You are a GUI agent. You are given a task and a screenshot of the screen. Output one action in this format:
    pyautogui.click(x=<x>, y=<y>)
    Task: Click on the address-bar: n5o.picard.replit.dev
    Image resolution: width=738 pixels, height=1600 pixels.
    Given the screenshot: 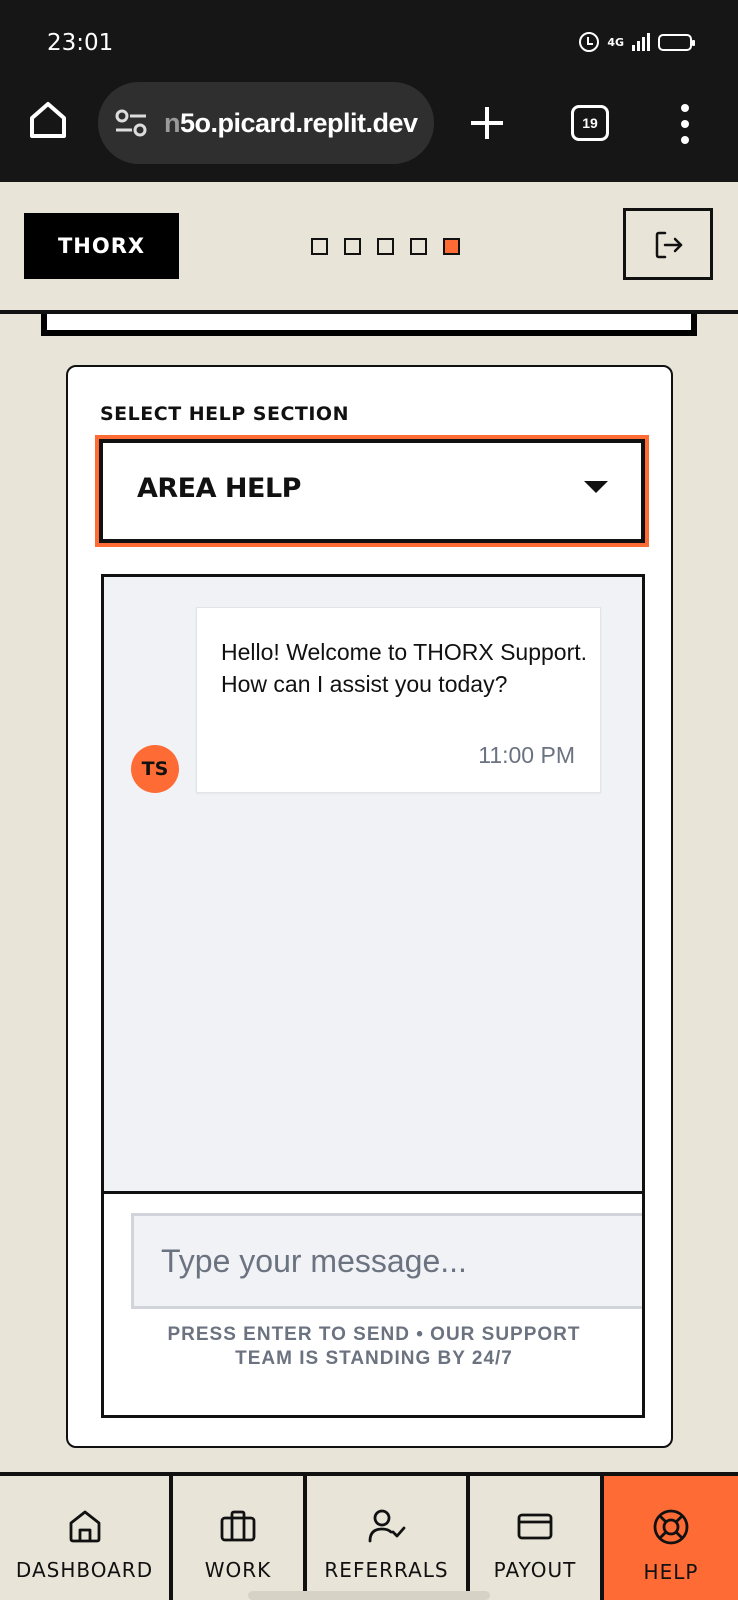 What is the action you would take?
    pyautogui.click(x=266, y=123)
    